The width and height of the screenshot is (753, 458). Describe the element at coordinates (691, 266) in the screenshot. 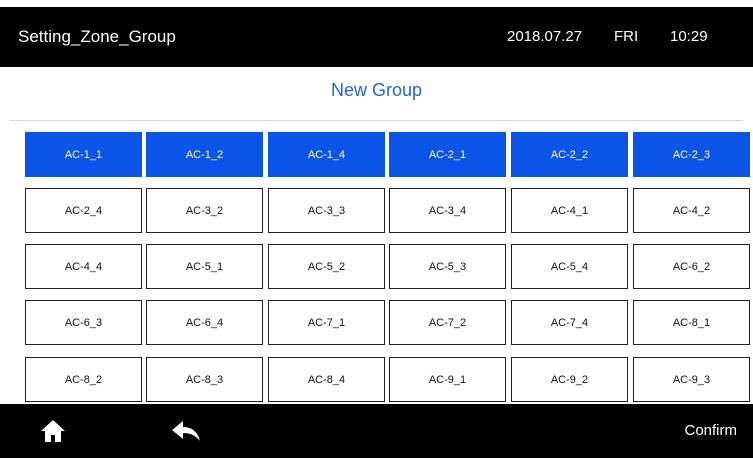

I see `ac-unit-button: AC-6_2` at that location.